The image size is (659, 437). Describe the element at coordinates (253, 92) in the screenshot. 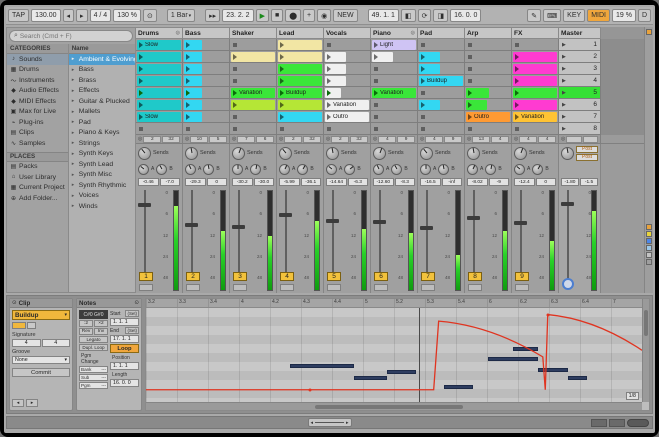

I see `clip: Variation` at that location.